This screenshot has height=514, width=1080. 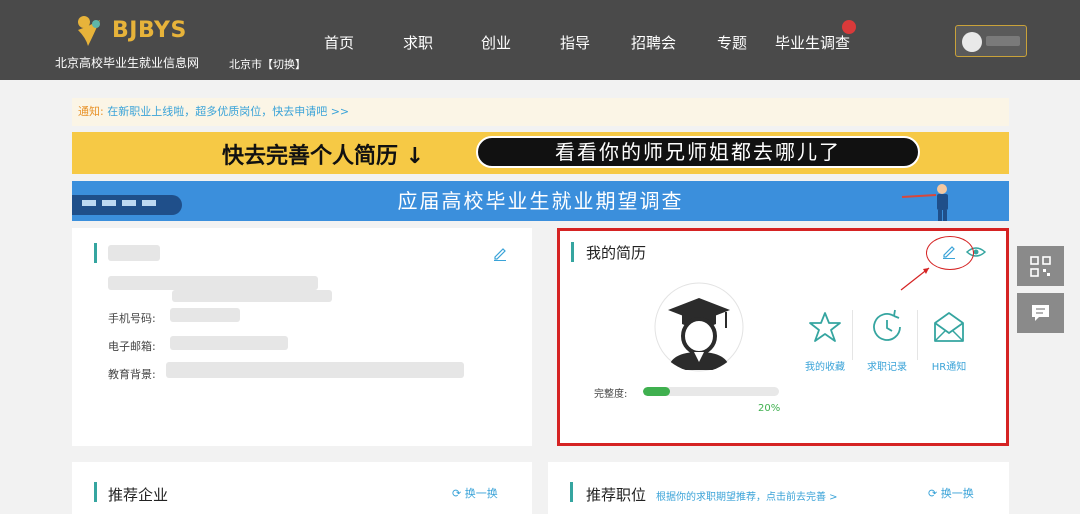 I want to click on user-name-redacted, so click(x=1003, y=41).